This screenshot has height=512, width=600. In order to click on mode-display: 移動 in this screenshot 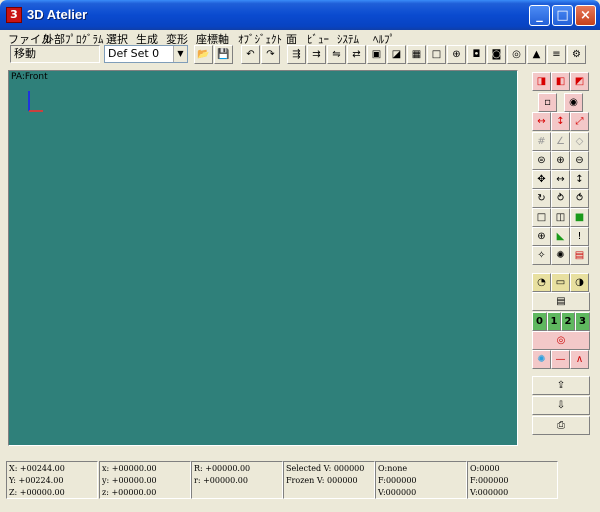, I will do `click(55, 54)`.